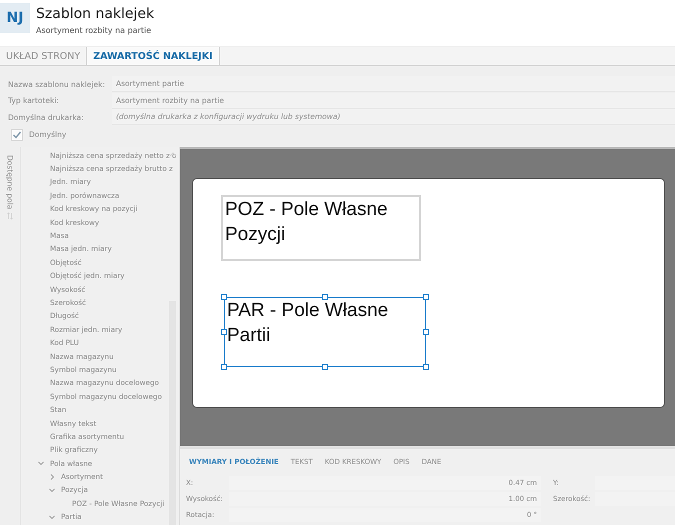 The image size is (675, 525). Describe the element at coordinates (173, 153) in the screenshot. I see `scroll-up-icon` at that location.